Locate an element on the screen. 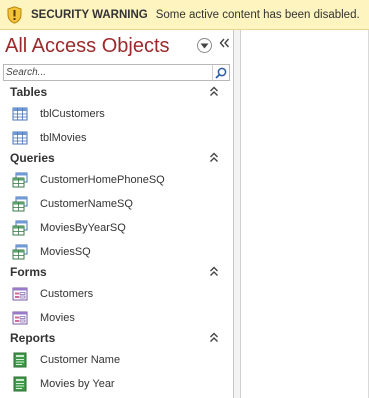 This screenshot has width=369, height=398. group-label: Tables is located at coordinates (29, 92).